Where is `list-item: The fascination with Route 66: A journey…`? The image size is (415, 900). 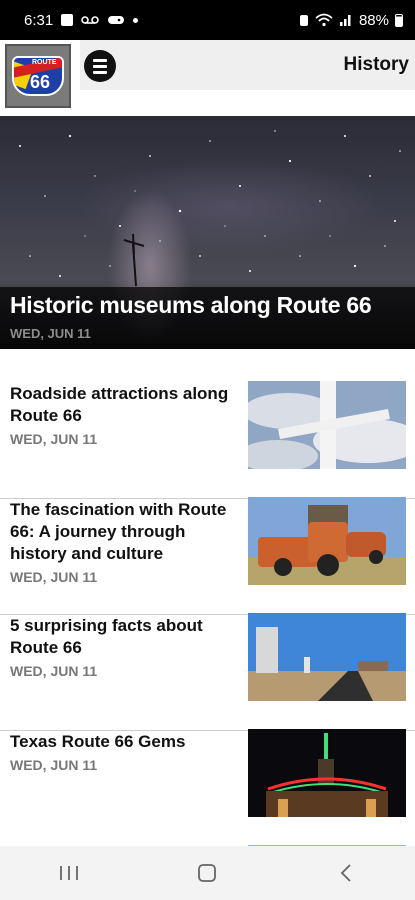 list-item: The fascination with Route 66: A journey… is located at coordinates (207, 556).